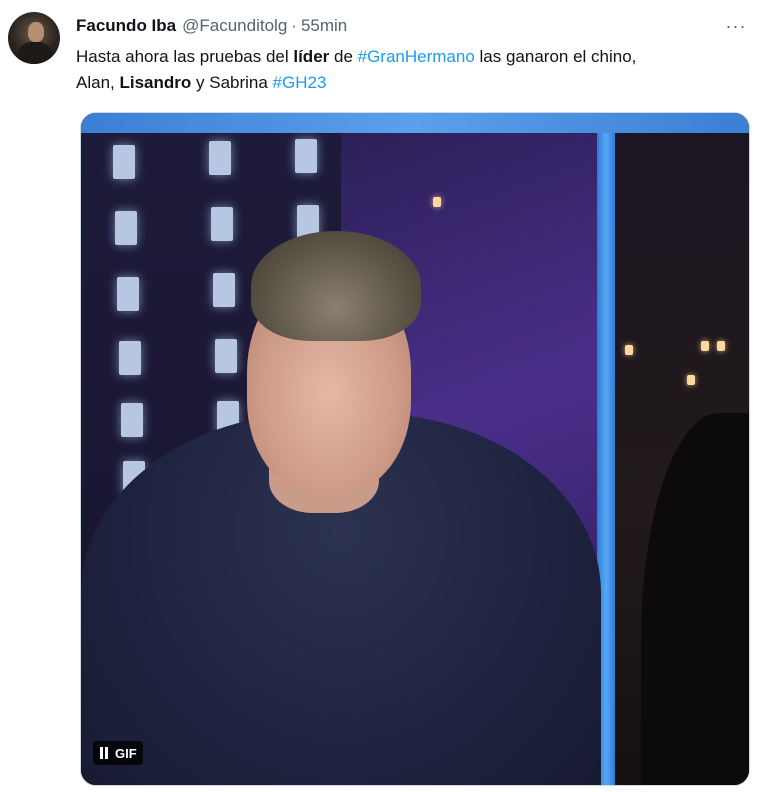  What do you see at coordinates (415, 123) in the screenshot?
I see `scene-blue-top-bar` at bounding box center [415, 123].